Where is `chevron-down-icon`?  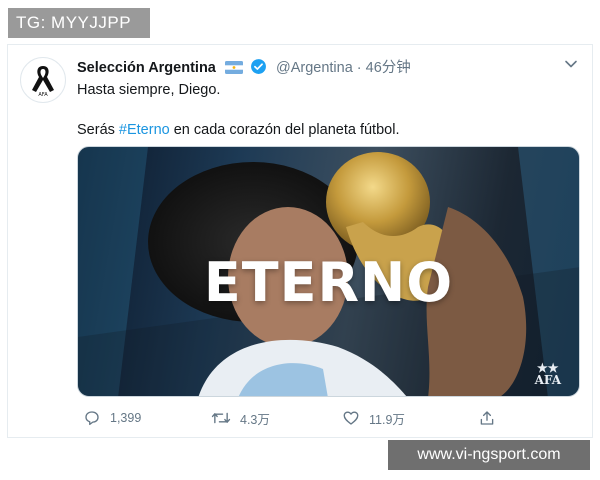
chevron-down-icon is located at coordinates (571, 64).